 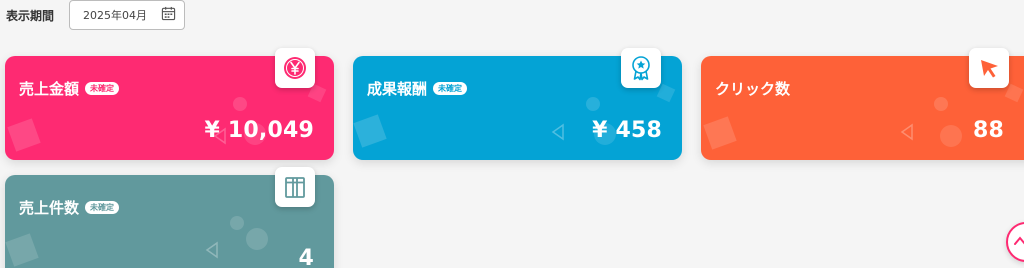 What do you see at coordinates (627, 130) in the screenshot?
I see `card-value: ¥ 458` at bounding box center [627, 130].